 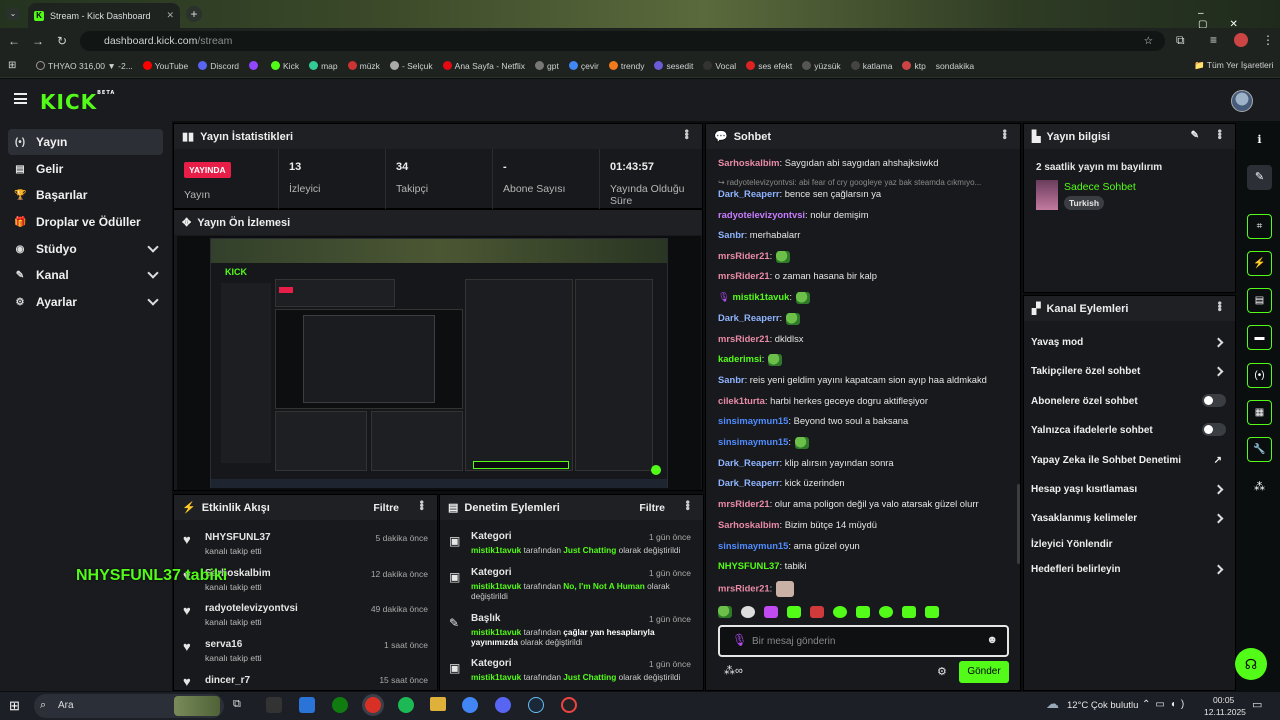 What do you see at coordinates (1259, 300) in the screenshot?
I see `document-icon: ▤` at bounding box center [1259, 300].